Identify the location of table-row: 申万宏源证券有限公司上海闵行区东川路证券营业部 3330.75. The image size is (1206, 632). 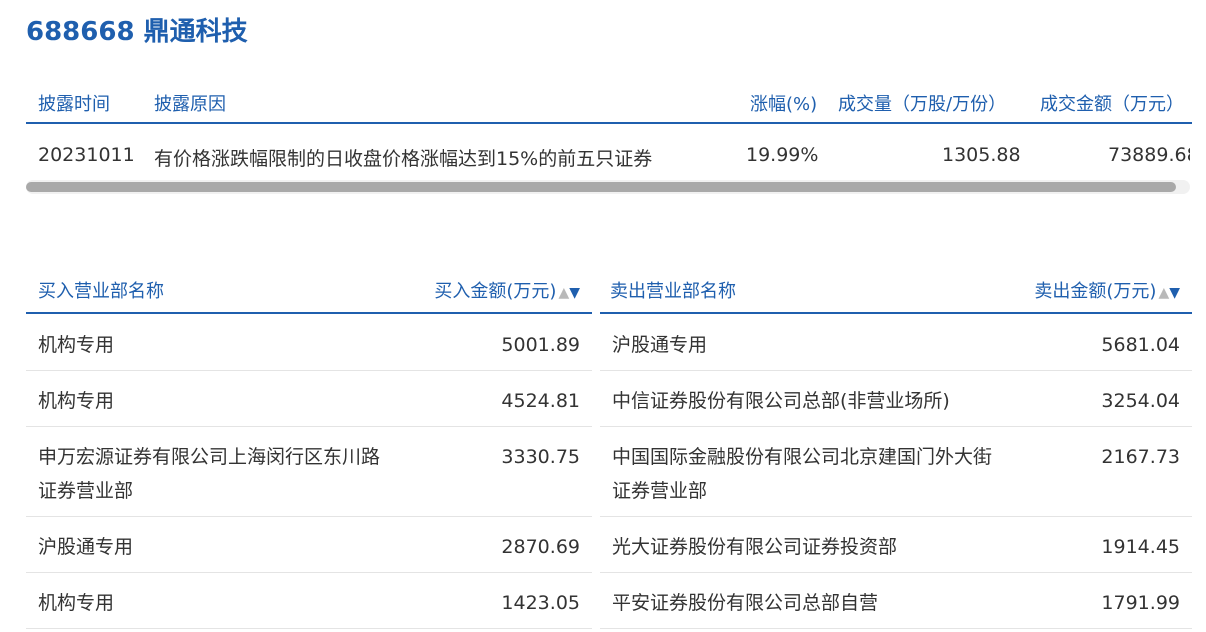
(309, 471).